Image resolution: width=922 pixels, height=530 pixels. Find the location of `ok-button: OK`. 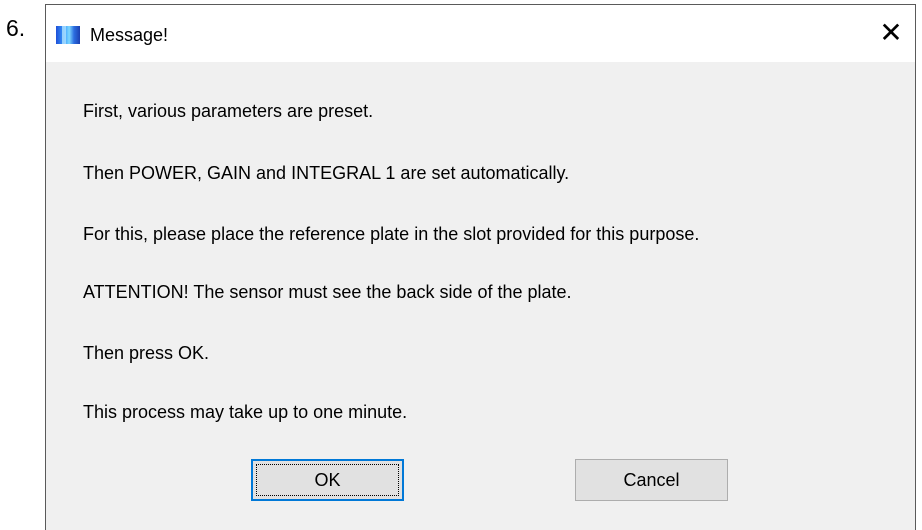

ok-button: OK is located at coordinates (327, 480).